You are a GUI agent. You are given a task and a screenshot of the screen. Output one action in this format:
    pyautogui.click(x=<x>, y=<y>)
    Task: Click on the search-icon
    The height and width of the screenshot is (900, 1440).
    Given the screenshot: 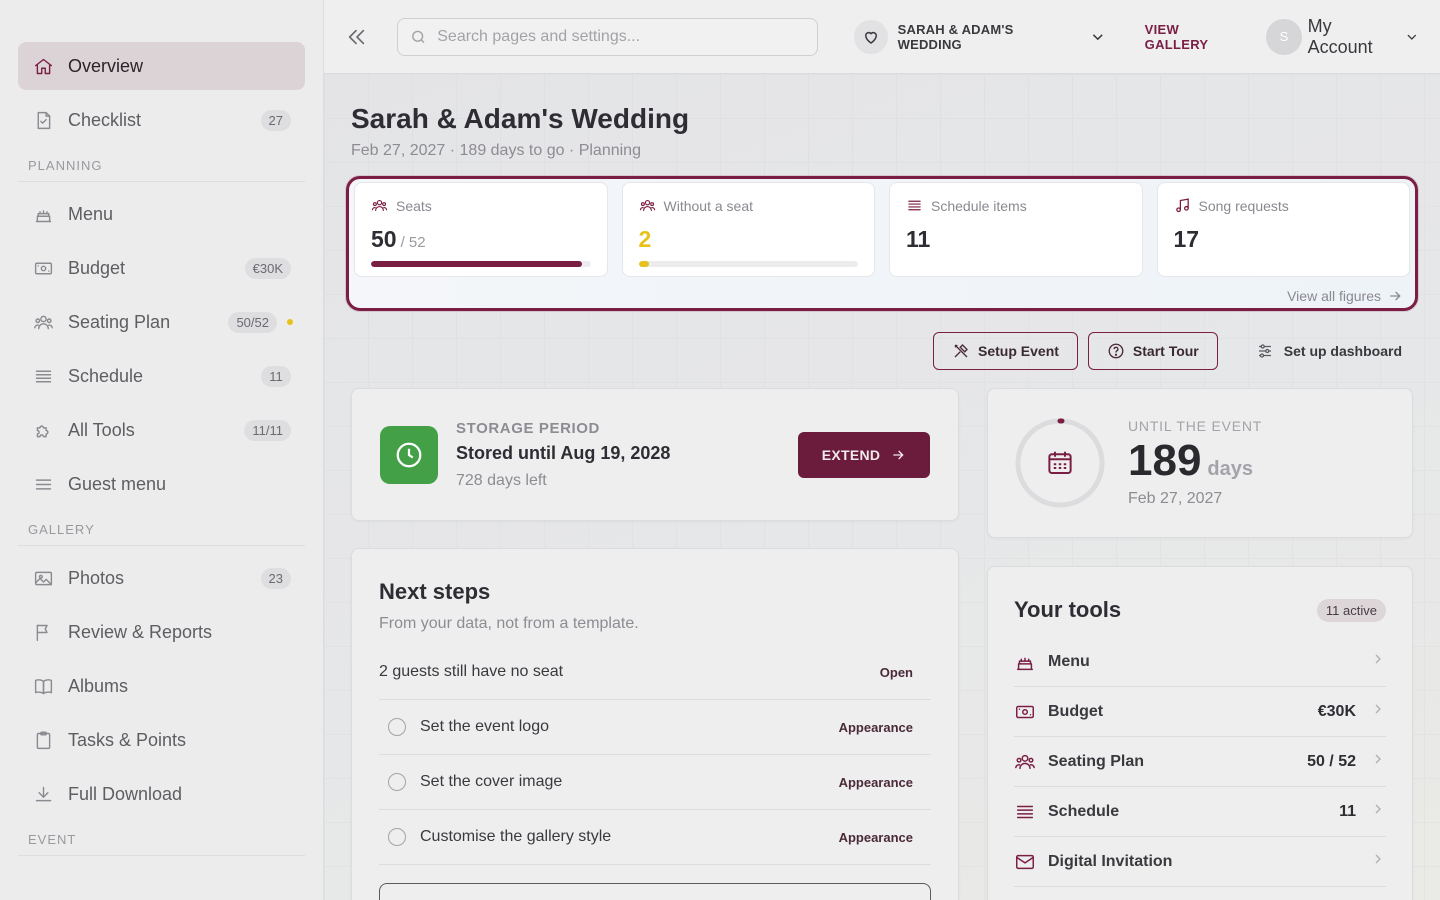 What is the action you would take?
    pyautogui.click(x=418, y=36)
    